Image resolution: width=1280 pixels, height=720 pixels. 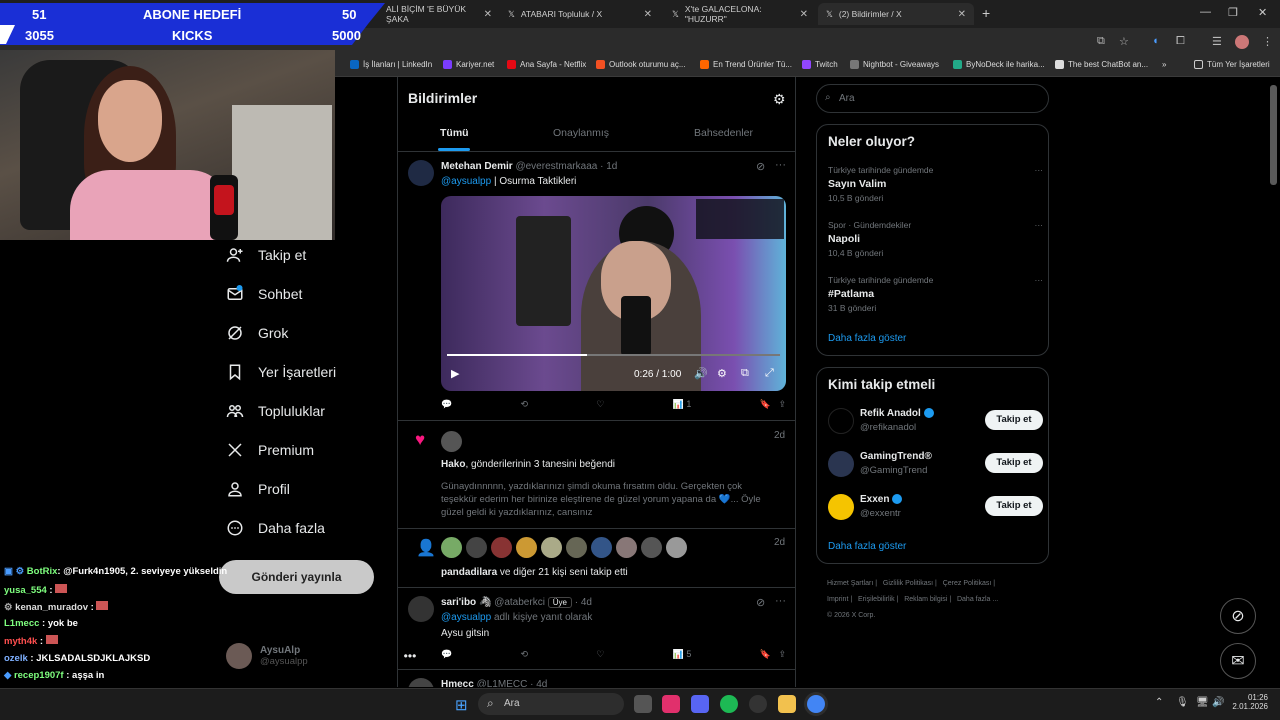 What do you see at coordinates (935, 507) in the screenshot?
I see `suggested-user: Exxen @exxentr Takip et` at bounding box center [935, 507].